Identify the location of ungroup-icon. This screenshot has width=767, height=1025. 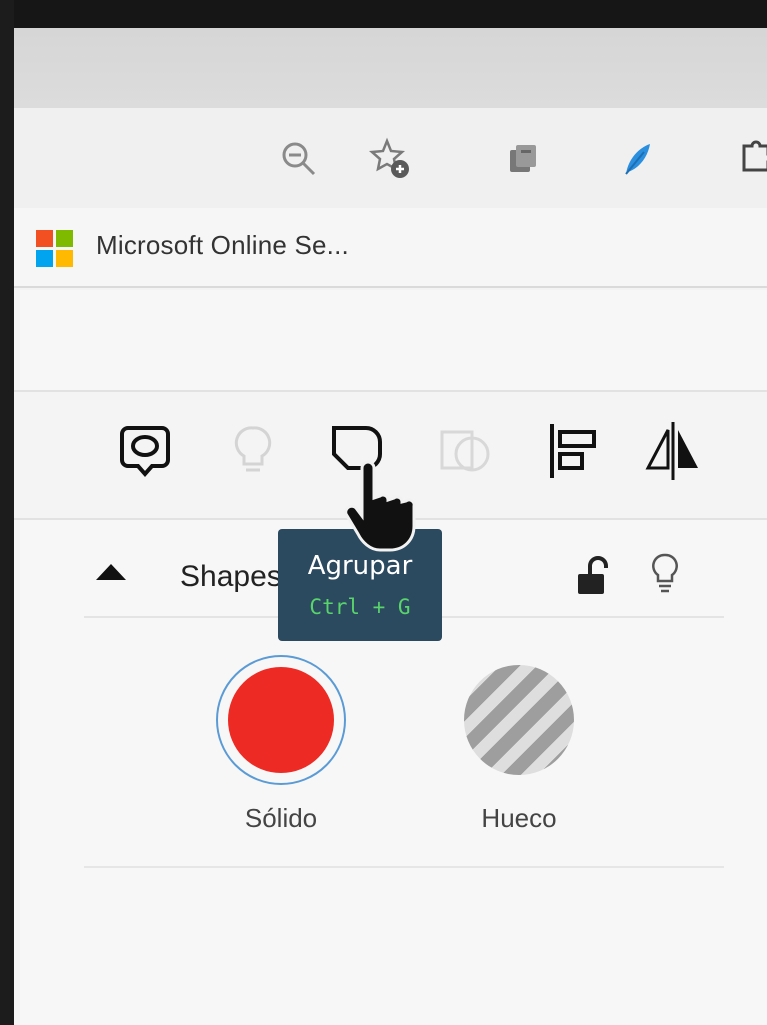
(465, 451).